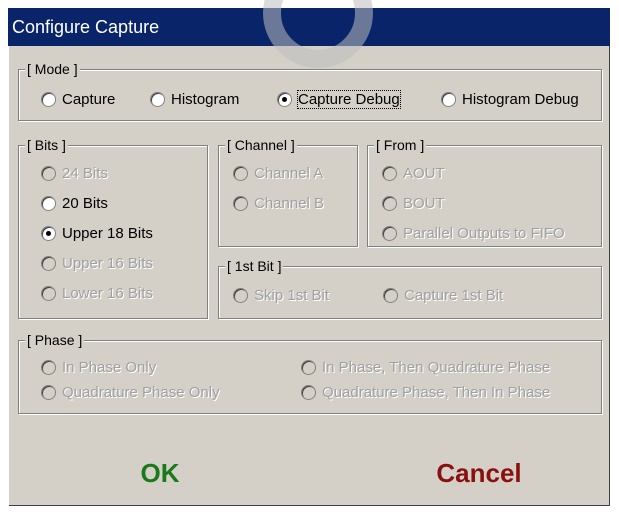 This screenshot has width=619, height=514. I want to click on radio-label: BOUT, so click(424, 203).